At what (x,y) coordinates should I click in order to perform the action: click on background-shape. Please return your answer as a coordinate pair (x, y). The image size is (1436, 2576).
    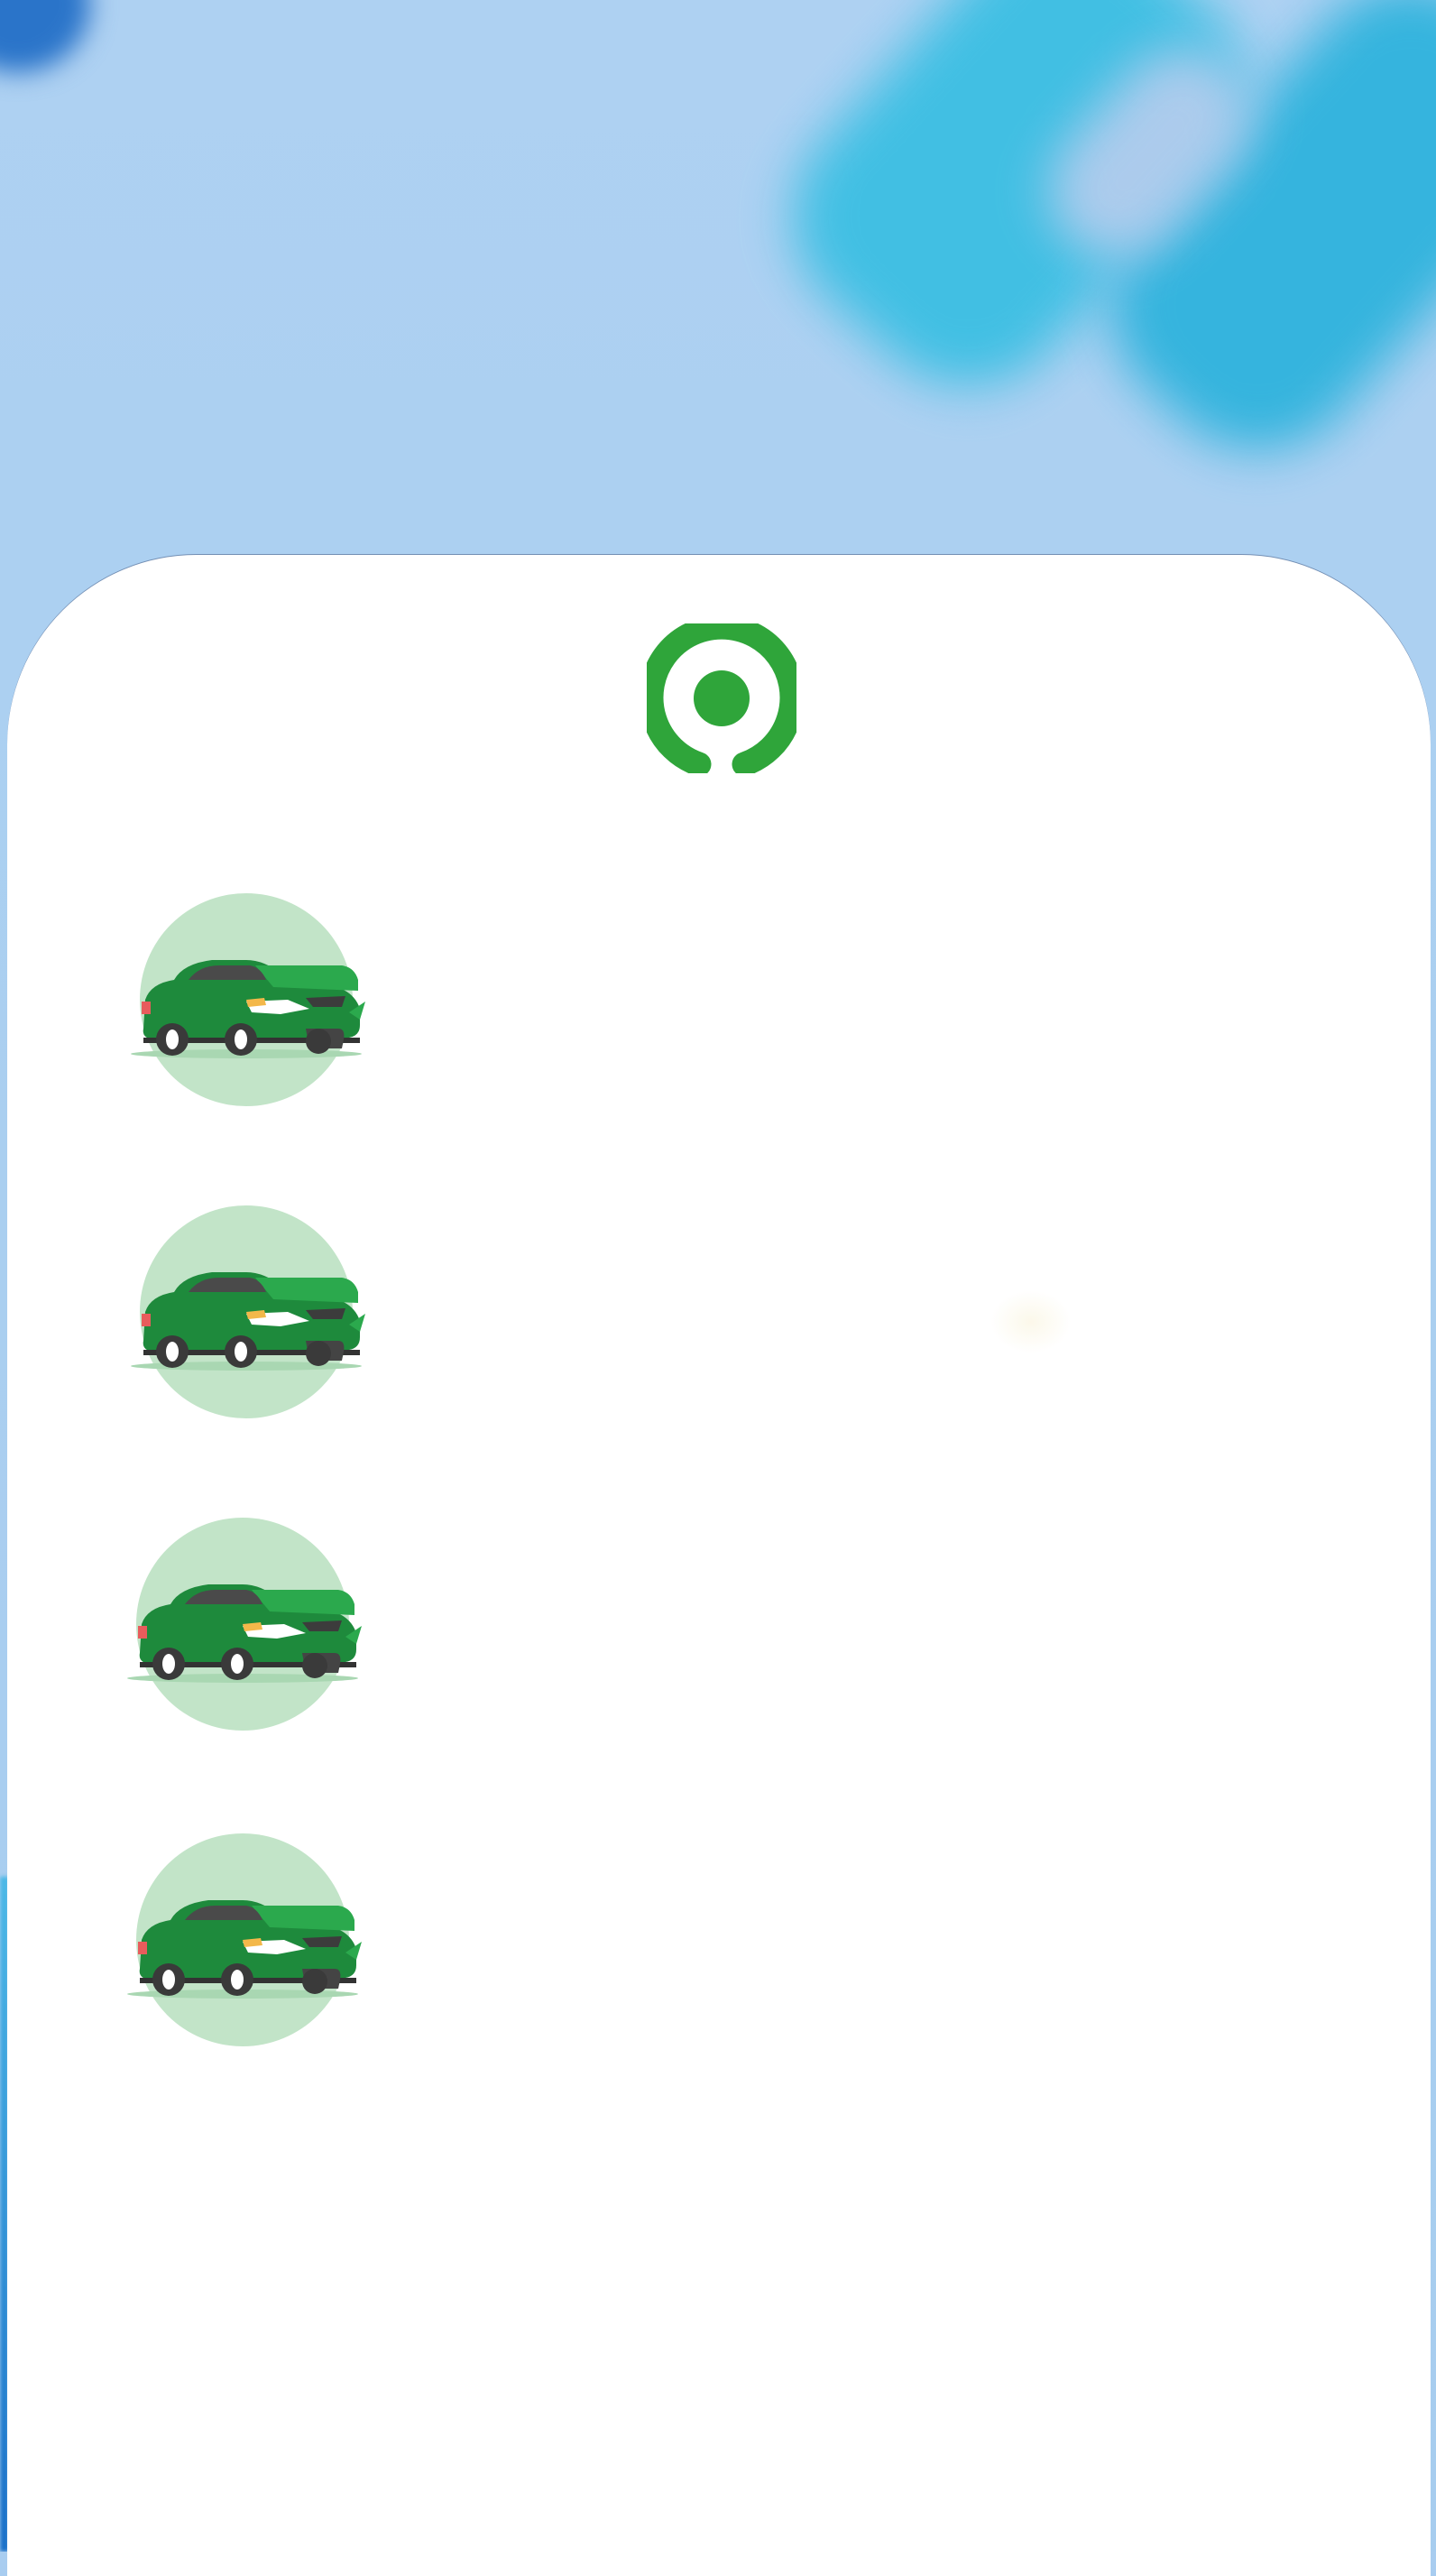
    Looking at the image, I should click on (45, 36).